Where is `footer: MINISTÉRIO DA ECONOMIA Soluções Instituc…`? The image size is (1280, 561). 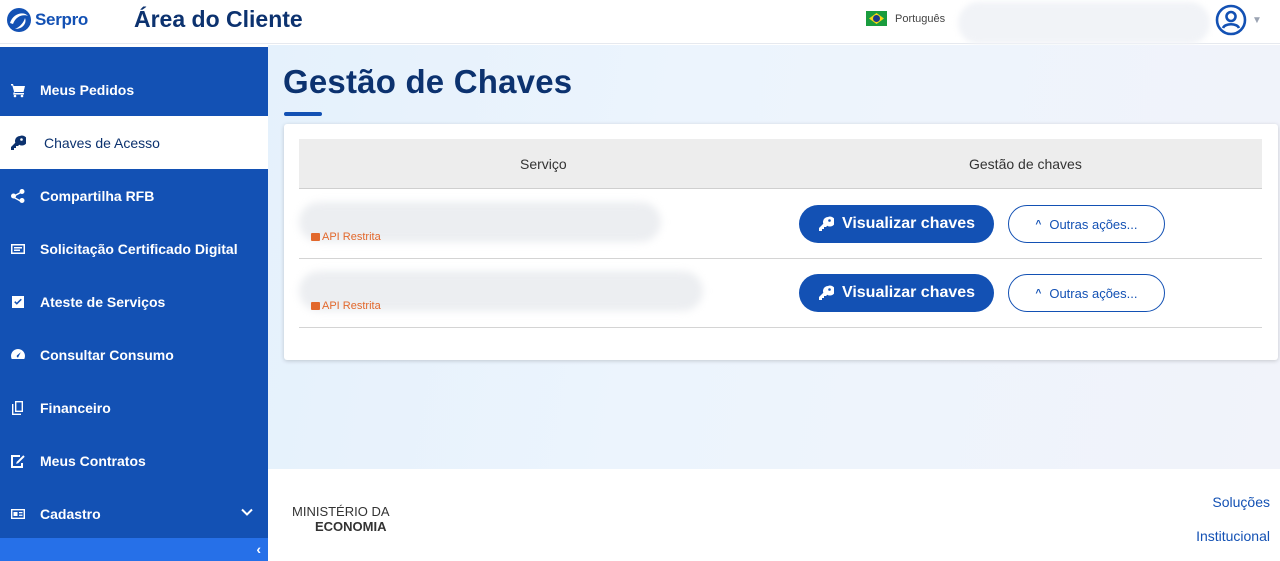
footer: MINISTÉRIO DA ECONOMIA Soluções Instituc… is located at coordinates (774, 515).